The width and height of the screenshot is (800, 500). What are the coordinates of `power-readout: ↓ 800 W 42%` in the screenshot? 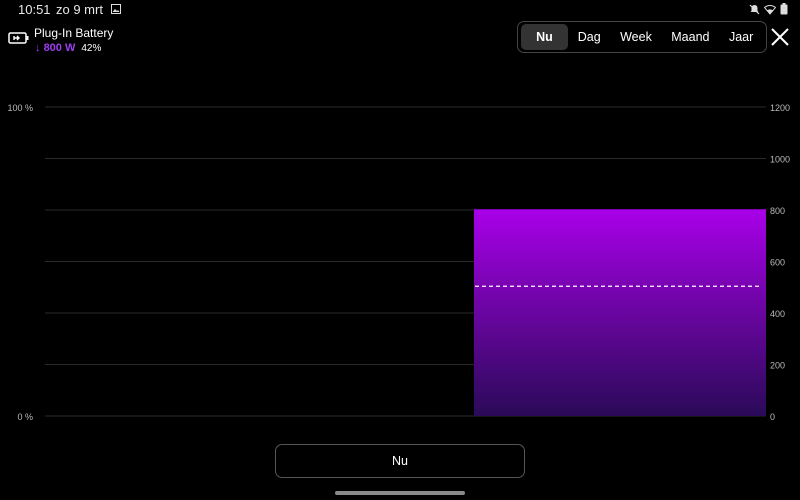 It's located at (68, 48).